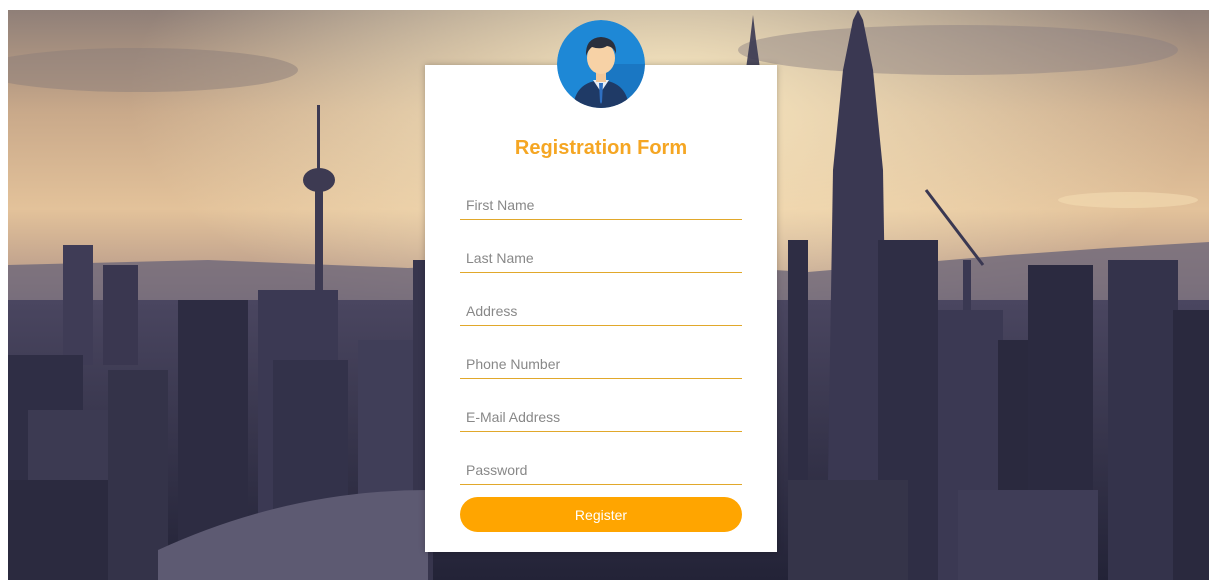 The width and height of the screenshot is (1209, 580). Describe the element at coordinates (601, 417) in the screenshot. I see `email-field` at that location.